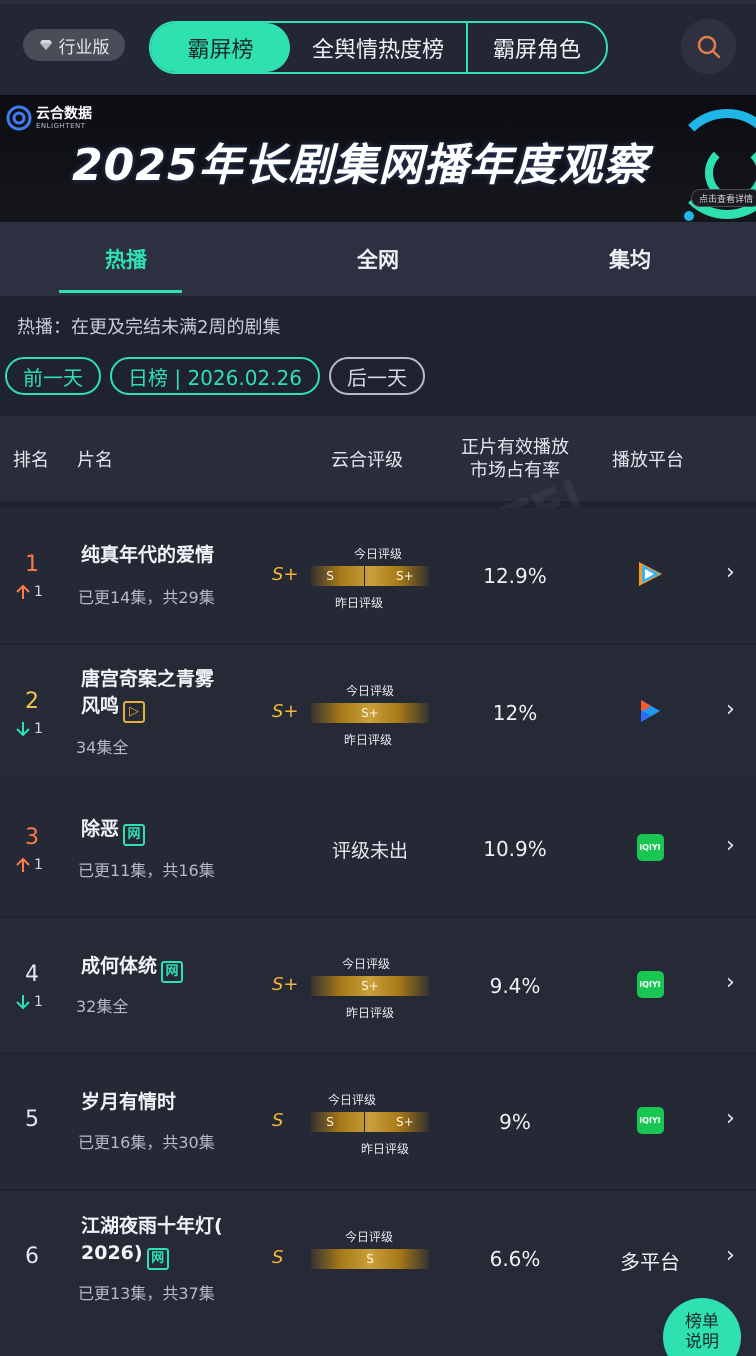 The height and width of the screenshot is (1356, 756). I want to click on enlightent-logo: 云合数据 ENLIGHTENT, so click(49, 118).